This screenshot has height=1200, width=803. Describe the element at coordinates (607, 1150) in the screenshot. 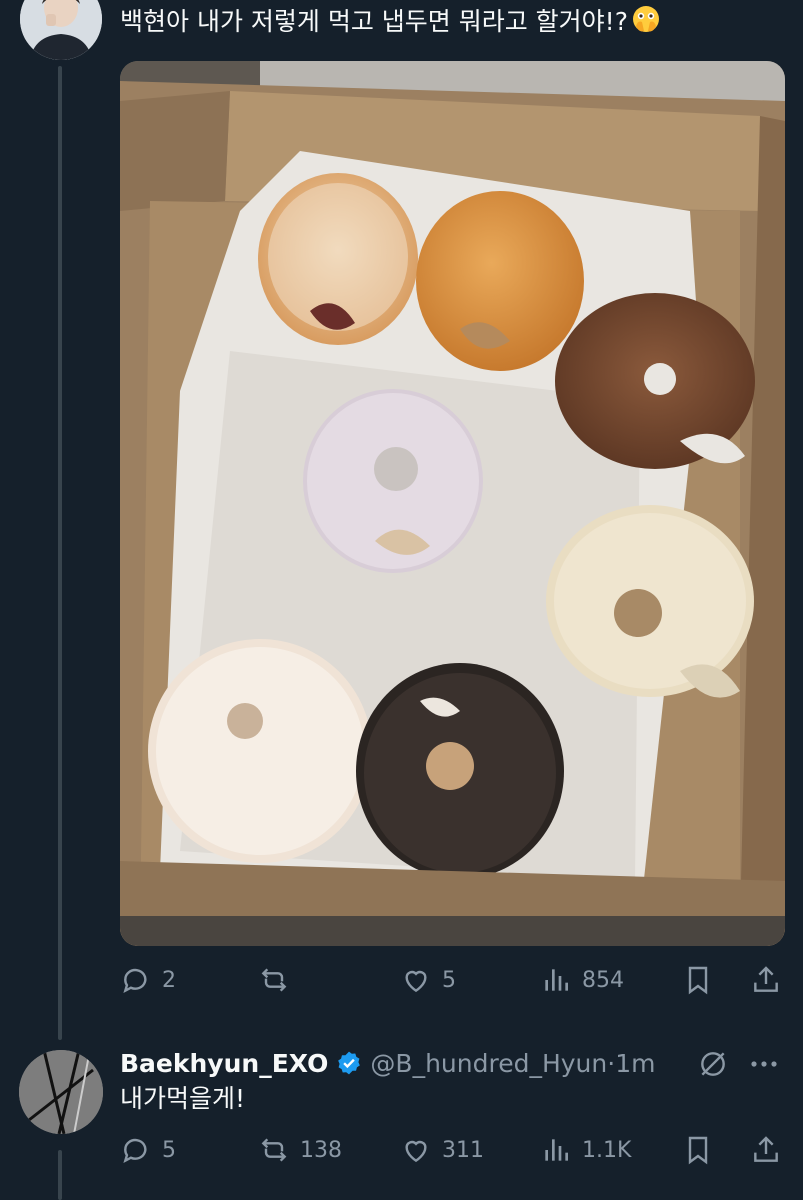

I see `views-count: 1.1K` at that location.